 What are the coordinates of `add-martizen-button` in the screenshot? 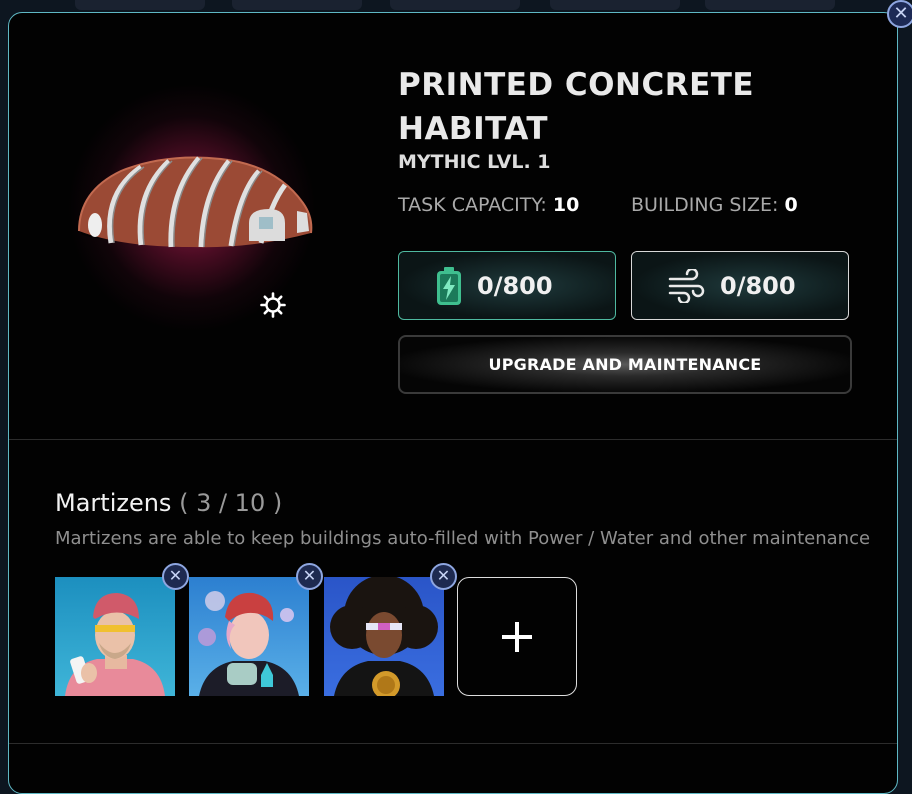 It's located at (517, 636).